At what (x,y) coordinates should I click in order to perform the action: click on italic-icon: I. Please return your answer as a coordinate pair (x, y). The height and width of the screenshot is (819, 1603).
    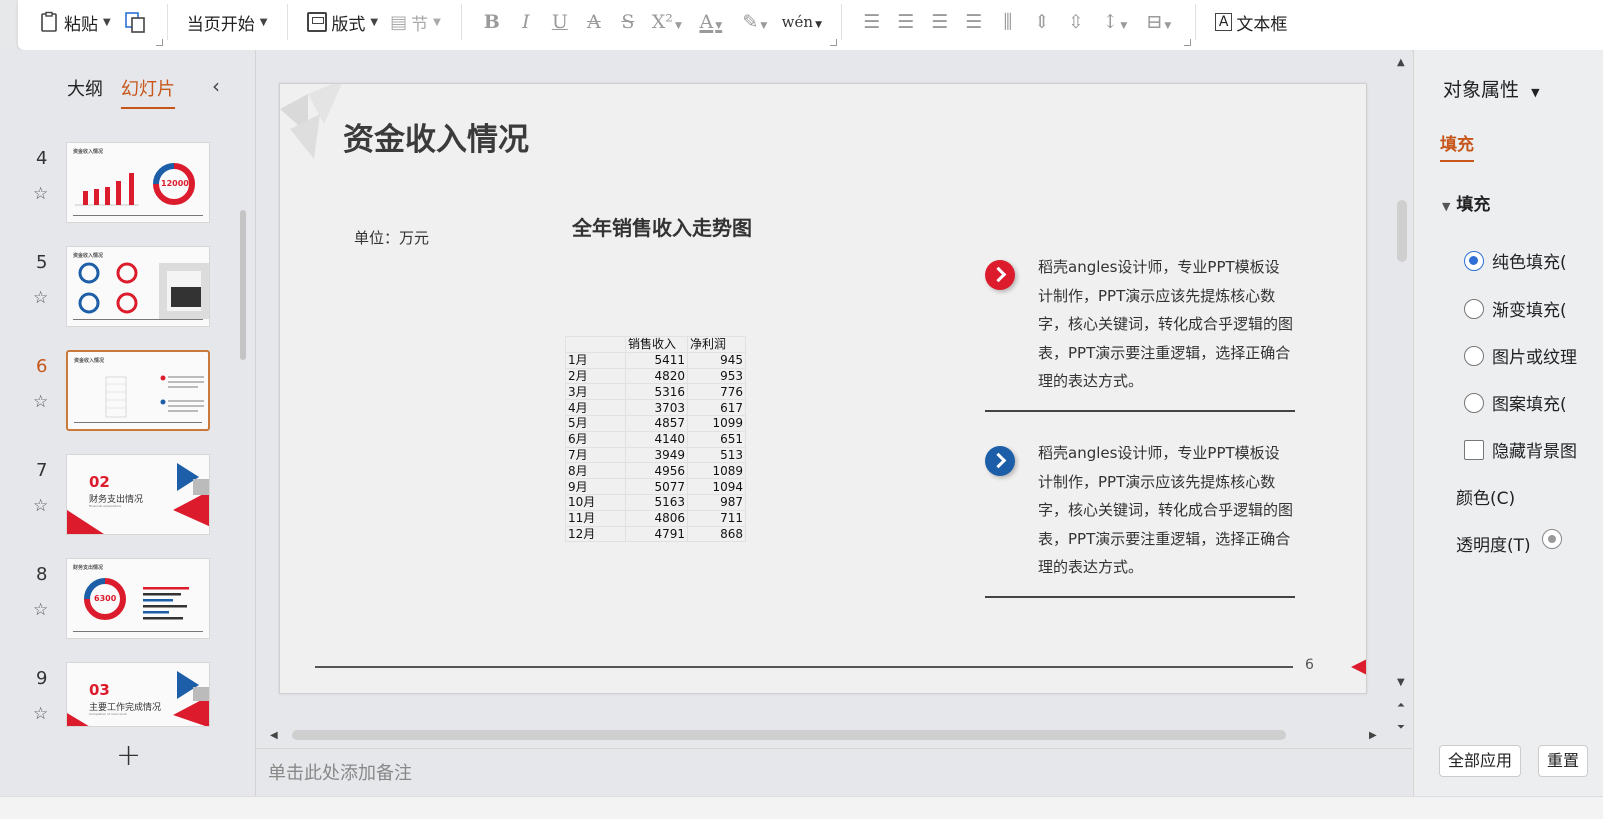
    Looking at the image, I should click on (526, 22).